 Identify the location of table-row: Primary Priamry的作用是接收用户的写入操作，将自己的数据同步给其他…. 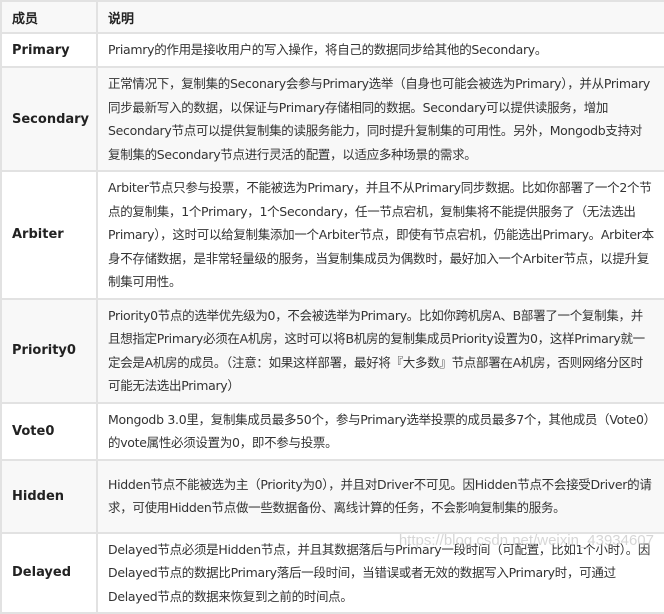
(332, 50).